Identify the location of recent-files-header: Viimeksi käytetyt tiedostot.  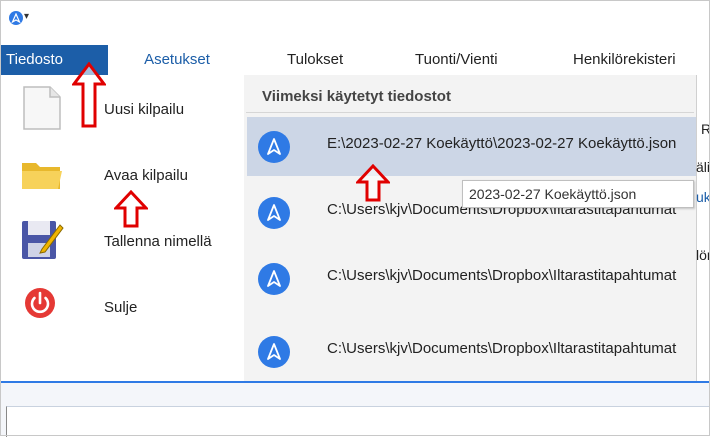
(356, 96).